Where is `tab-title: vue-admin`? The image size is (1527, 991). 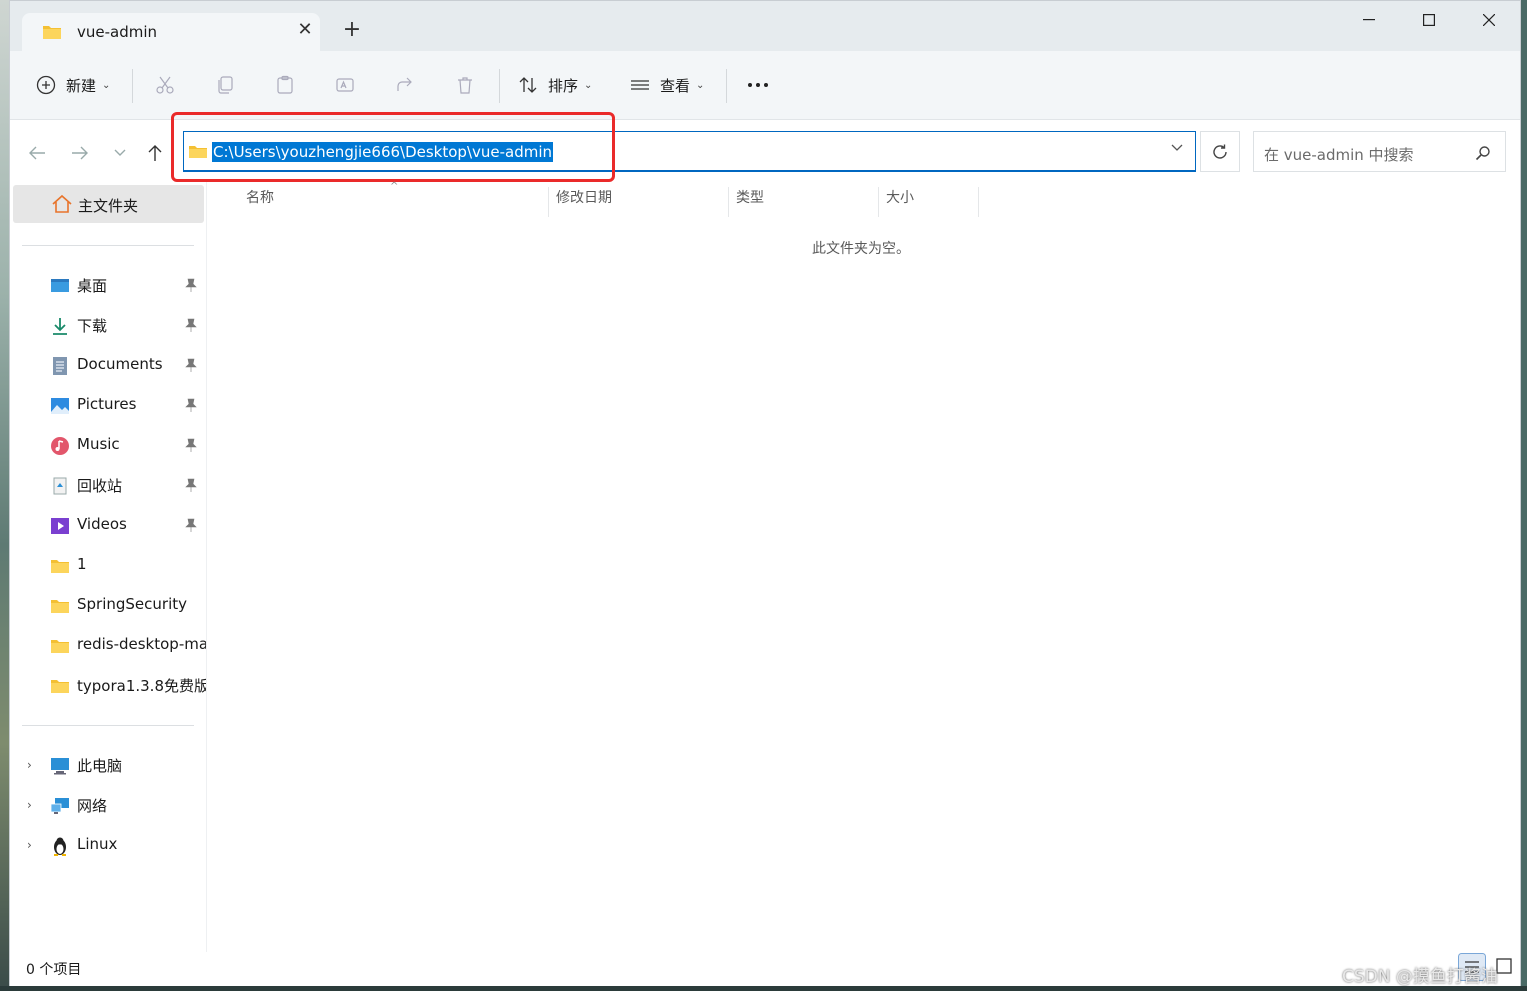
tab-title: vue-admin is located at coordinates (117, 32).